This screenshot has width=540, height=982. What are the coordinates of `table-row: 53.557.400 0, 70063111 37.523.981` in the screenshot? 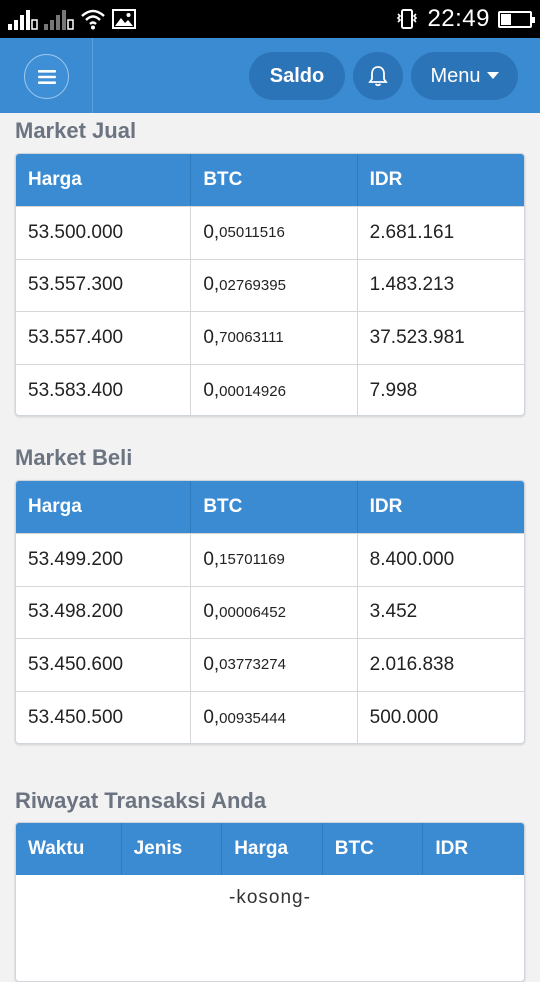 It's located at (270, 337).